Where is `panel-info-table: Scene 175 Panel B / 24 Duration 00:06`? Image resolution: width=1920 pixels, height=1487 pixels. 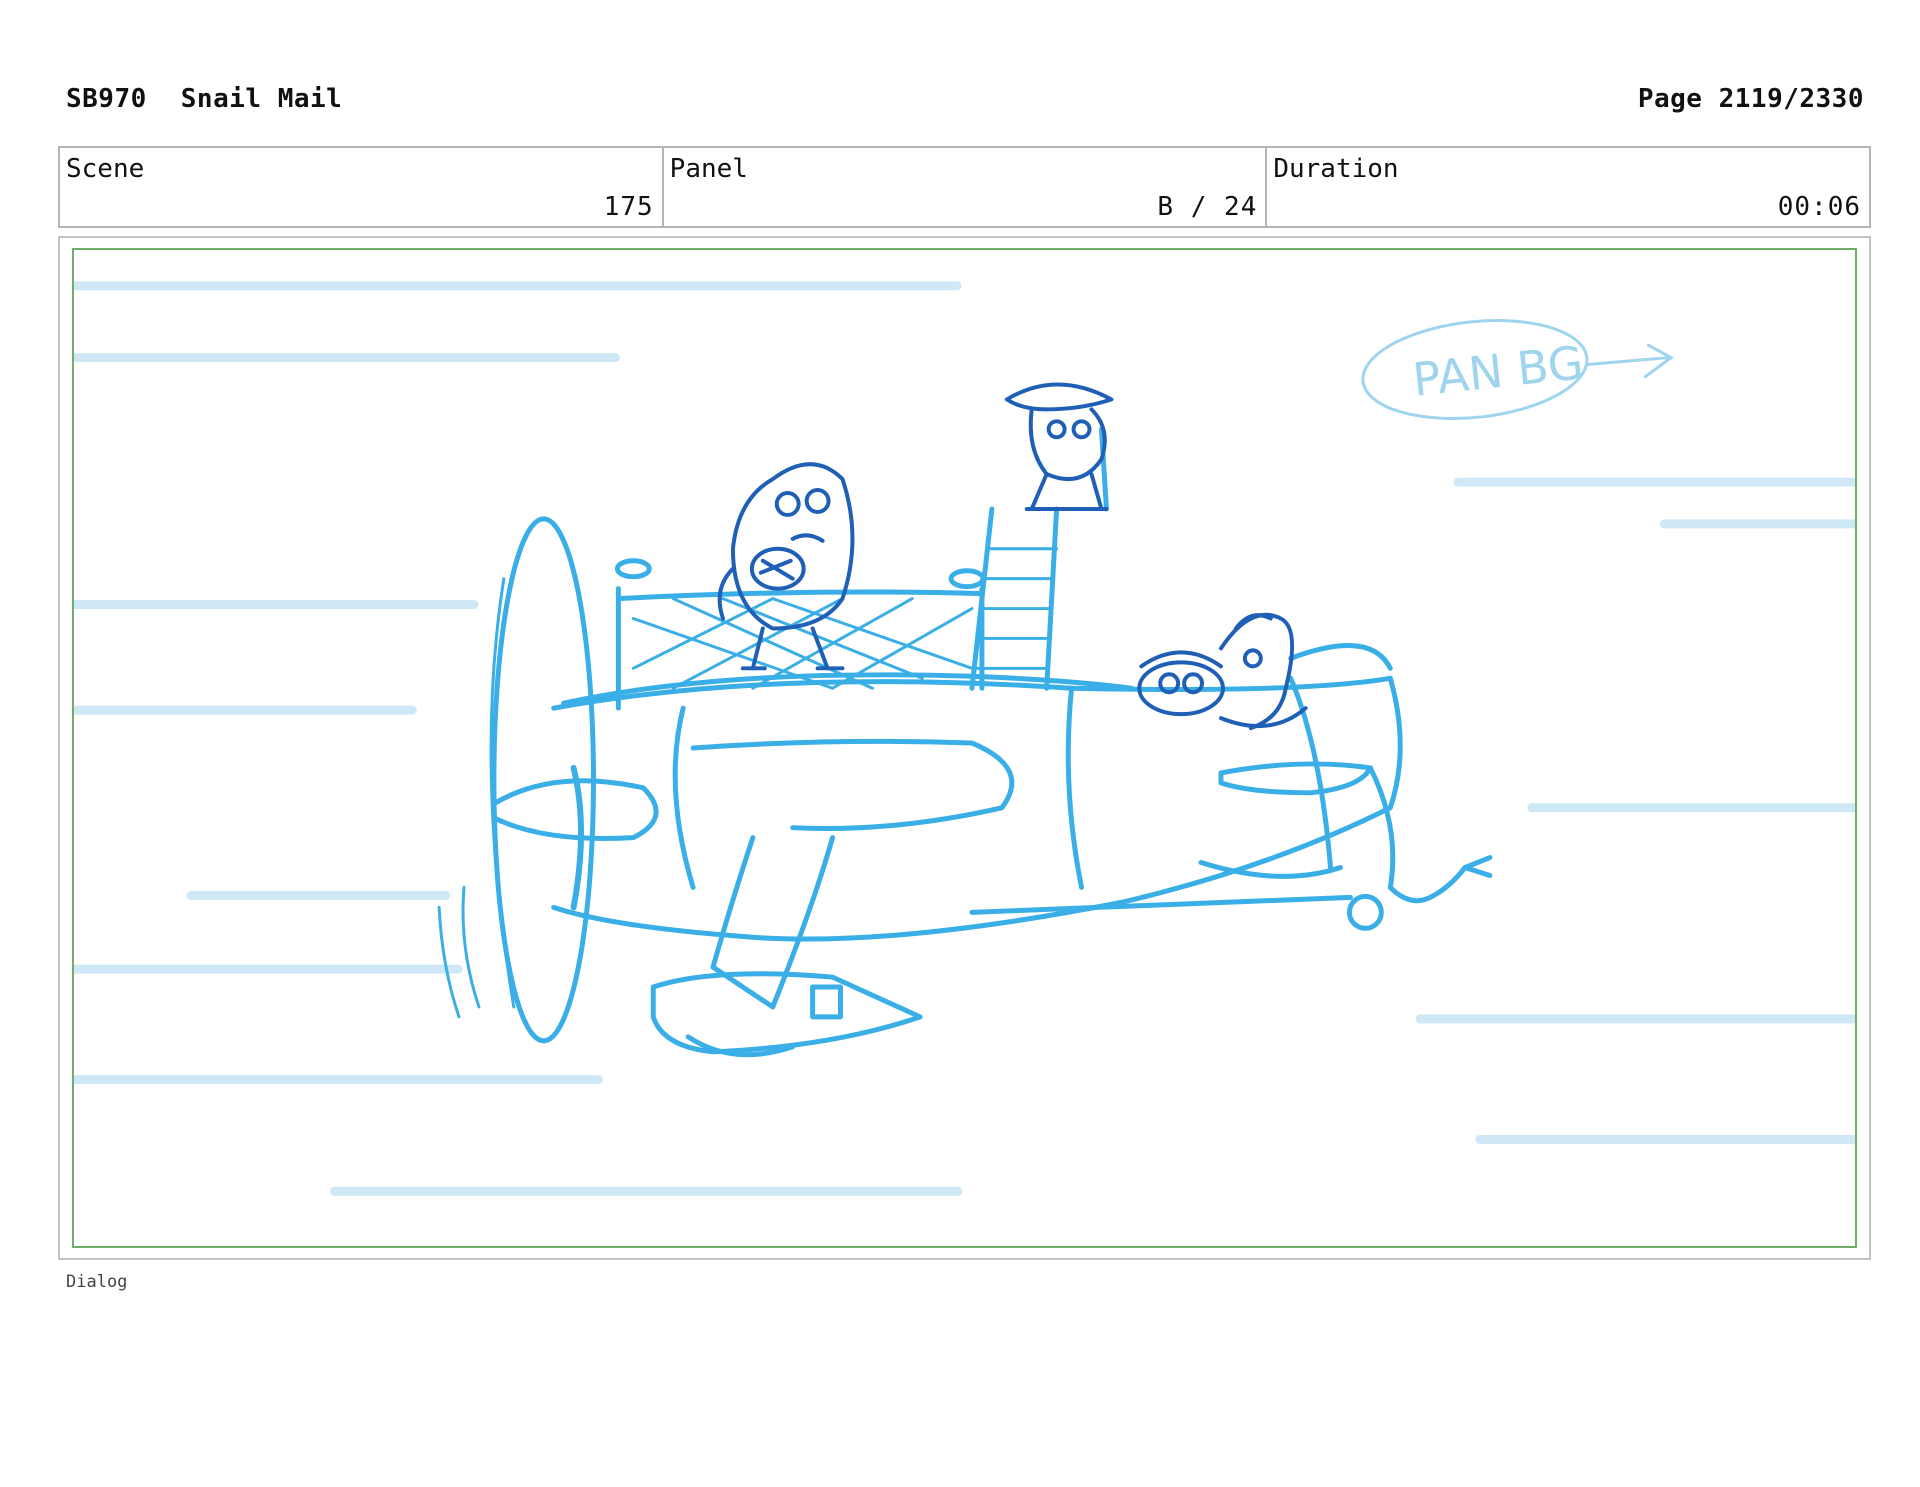 panel-info-table: Scene 175 Panel B / 24 Duration 00:06 is located at coordinates (964, 187).